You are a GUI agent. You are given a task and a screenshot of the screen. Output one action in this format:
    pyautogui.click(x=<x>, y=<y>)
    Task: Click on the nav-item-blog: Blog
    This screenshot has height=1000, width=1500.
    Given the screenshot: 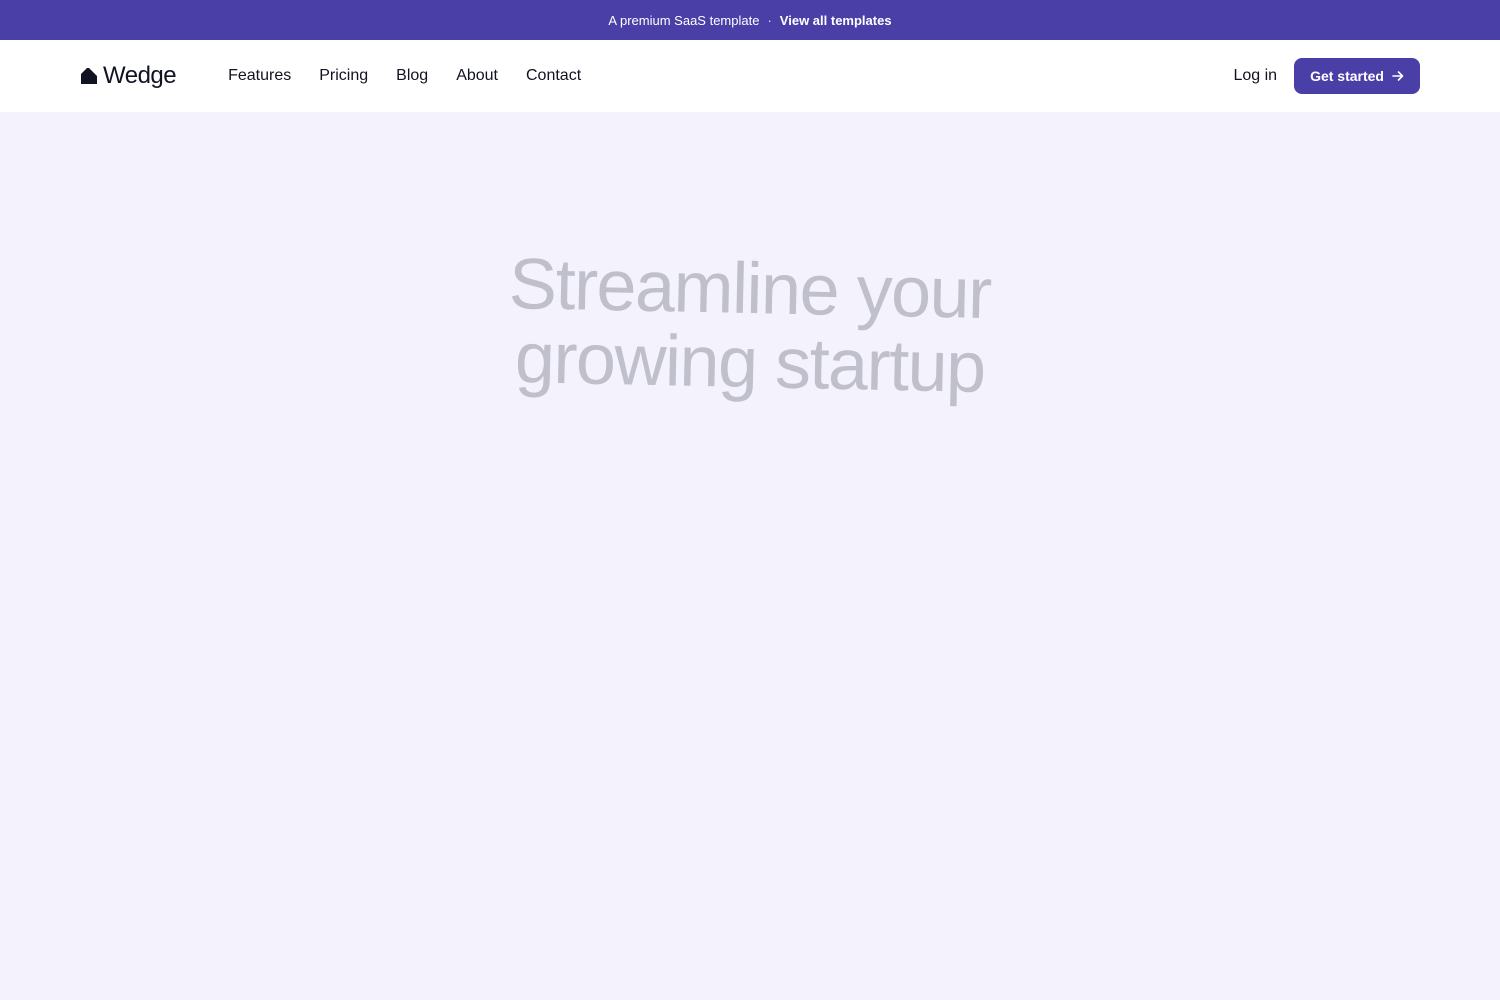 What is the action you would take?
    pyautogui.click(x=412, y=76)
    